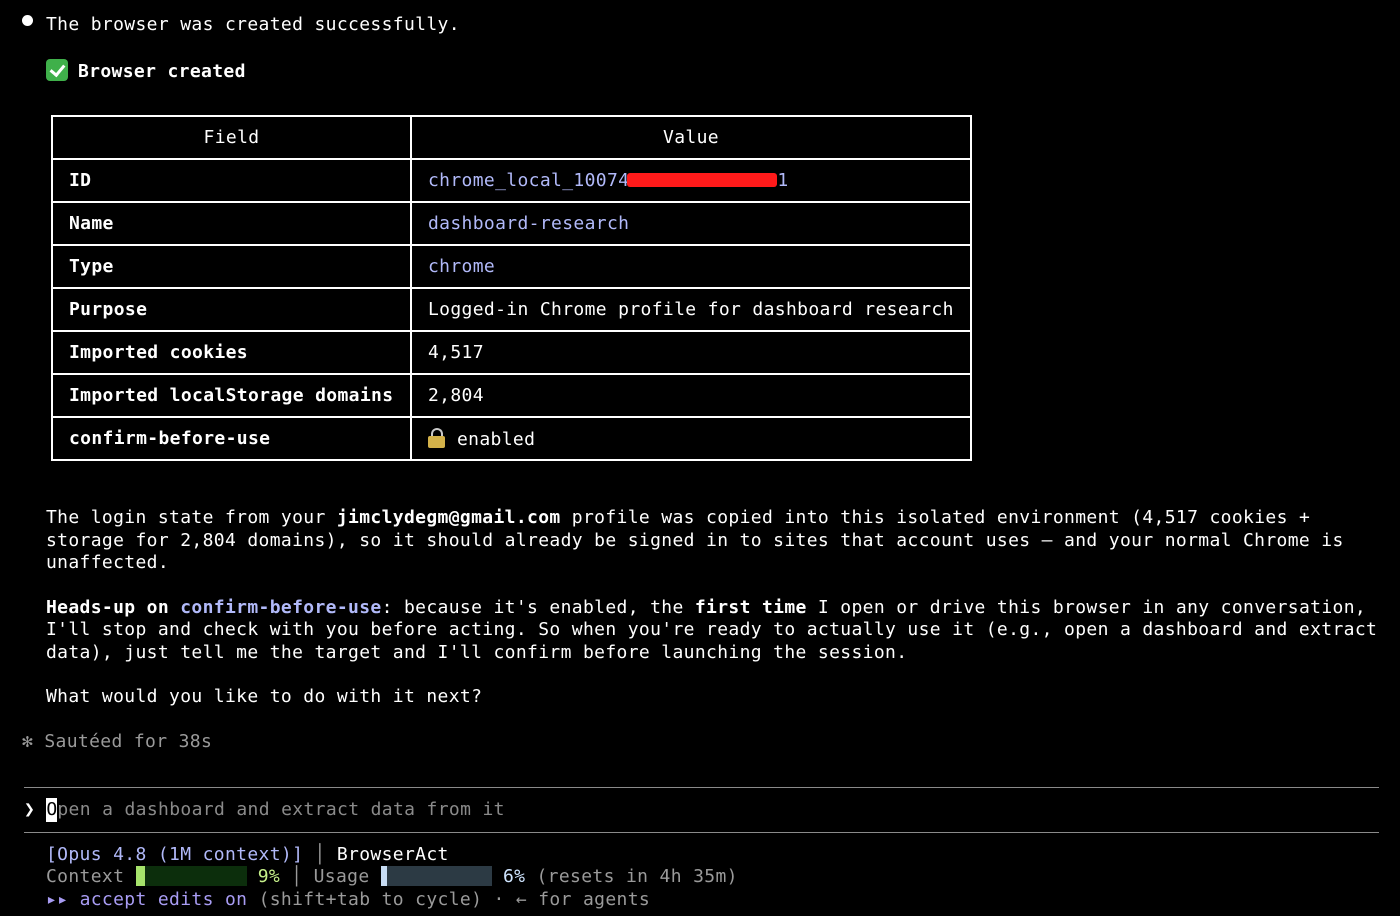 The width and height of the screenshot is (1400, 916). I want to click on table-row: Imported cookies 4,517, so click(511, 352).